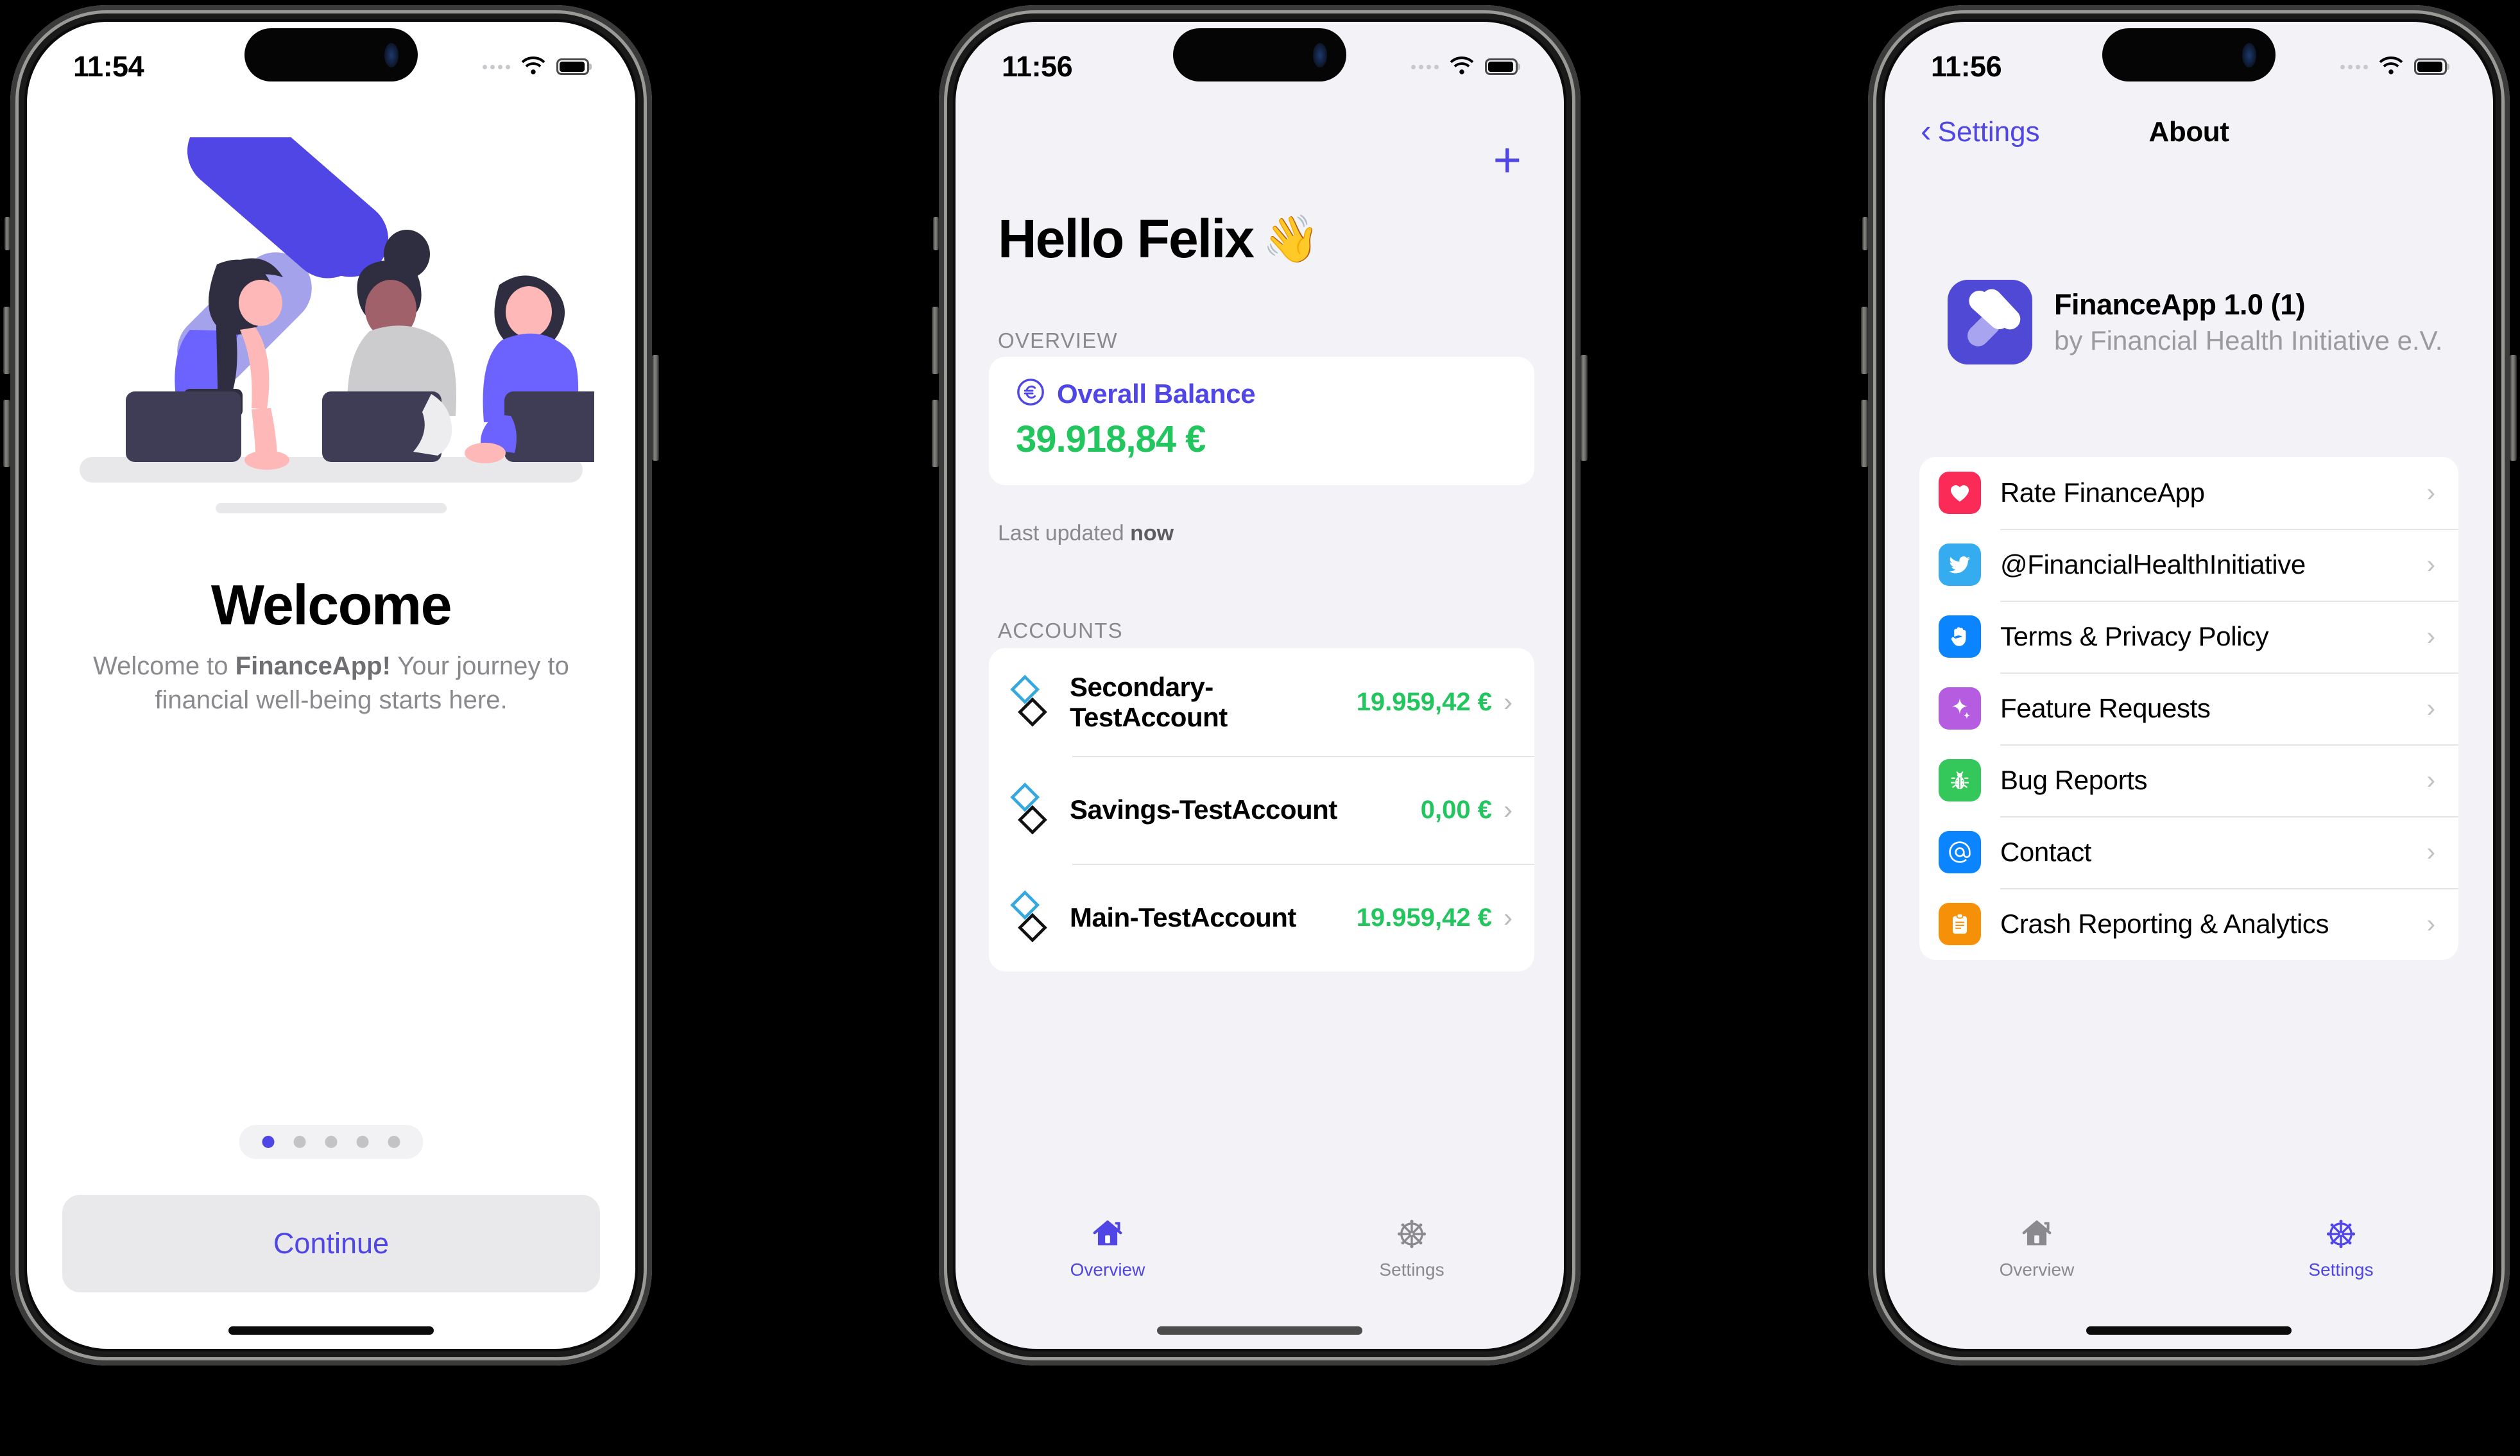  What do you see at coordinates (2188, 780) in the screenshot?
I see `list-item: Bug Reports ›` at bounding box center [2188, 780].